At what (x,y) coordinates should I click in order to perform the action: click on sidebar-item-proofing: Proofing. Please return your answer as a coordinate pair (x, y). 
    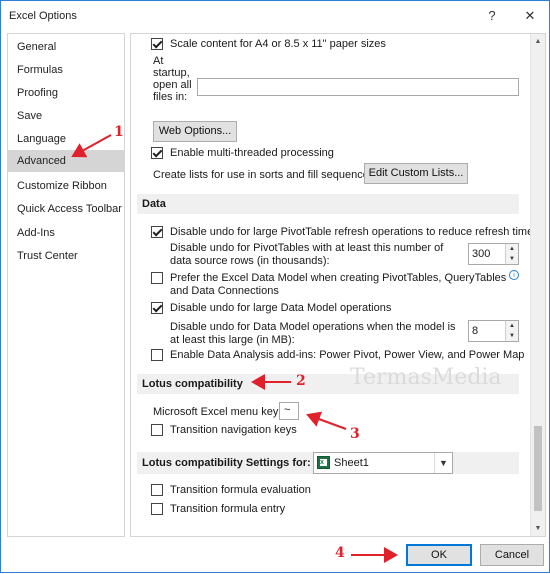
    Looking at the image, I should click on (66, 93).